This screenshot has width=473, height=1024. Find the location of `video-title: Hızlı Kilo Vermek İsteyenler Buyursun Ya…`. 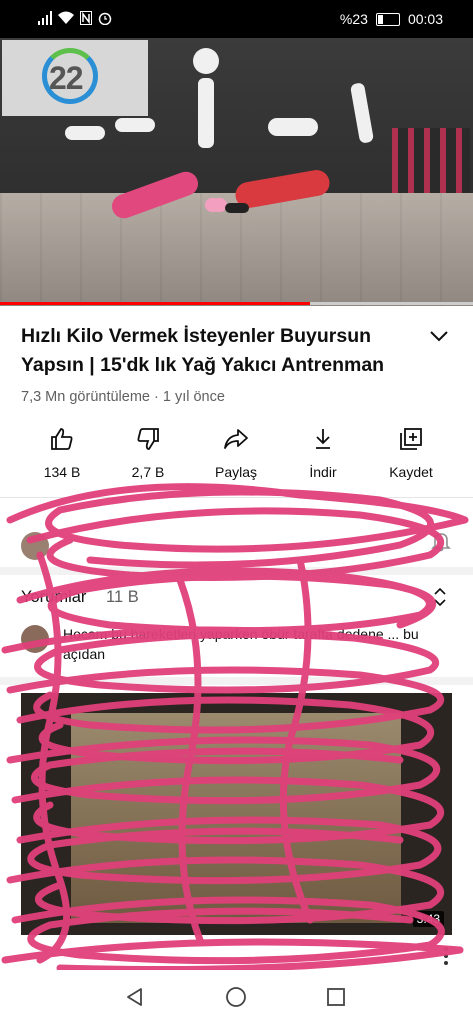

video-title: Hızlı Kilo Vermek İsteyenler Buyursun Ya… is located at coordinates (221, 351).